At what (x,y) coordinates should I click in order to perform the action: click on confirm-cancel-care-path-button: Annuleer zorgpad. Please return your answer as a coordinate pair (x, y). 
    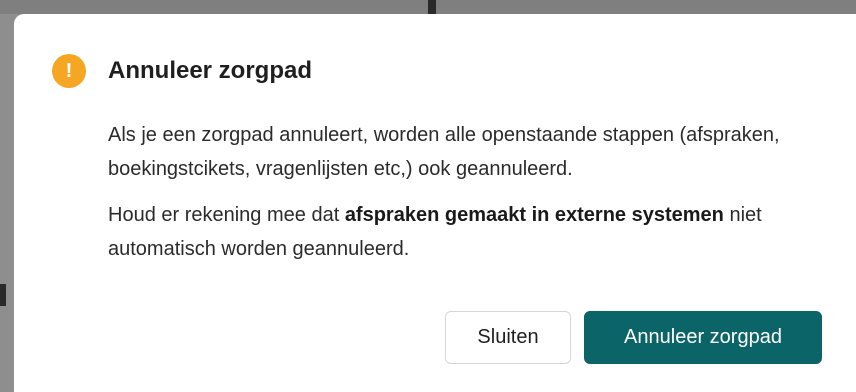
    Looking at the image, I should click on (703, 337).